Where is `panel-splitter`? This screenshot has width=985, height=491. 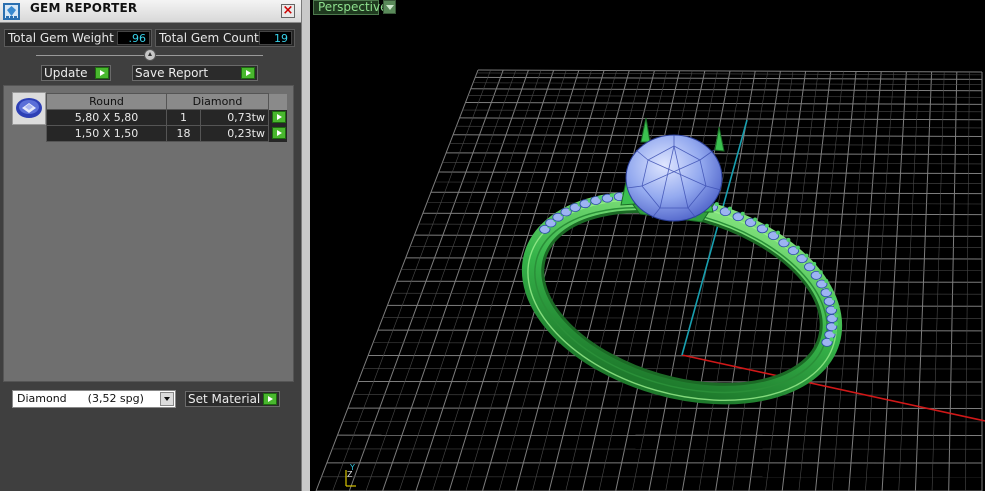
panel-splitter is located at coordinates (305, 245).